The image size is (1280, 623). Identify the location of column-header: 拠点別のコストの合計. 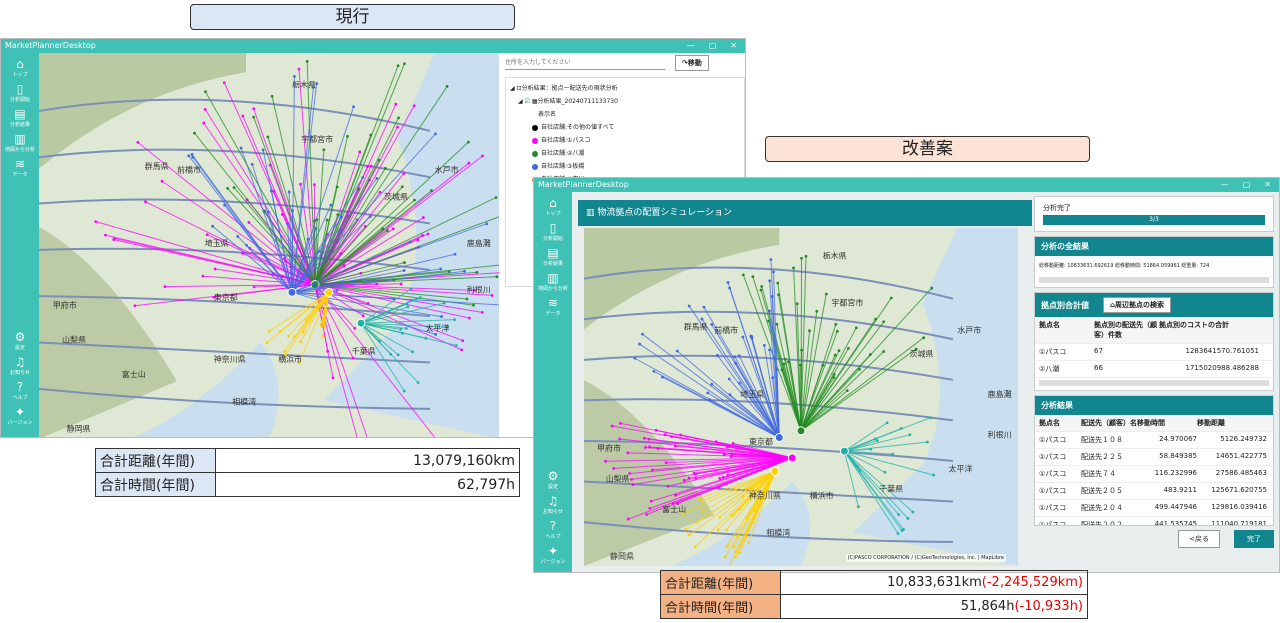
(1209, 330).